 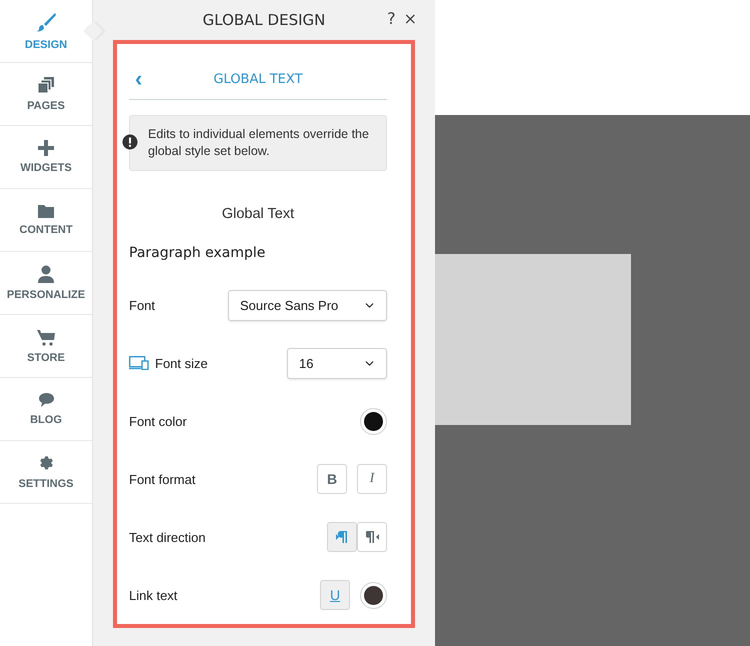 I want to click on bold-button: B, so click(x=332, y=479).